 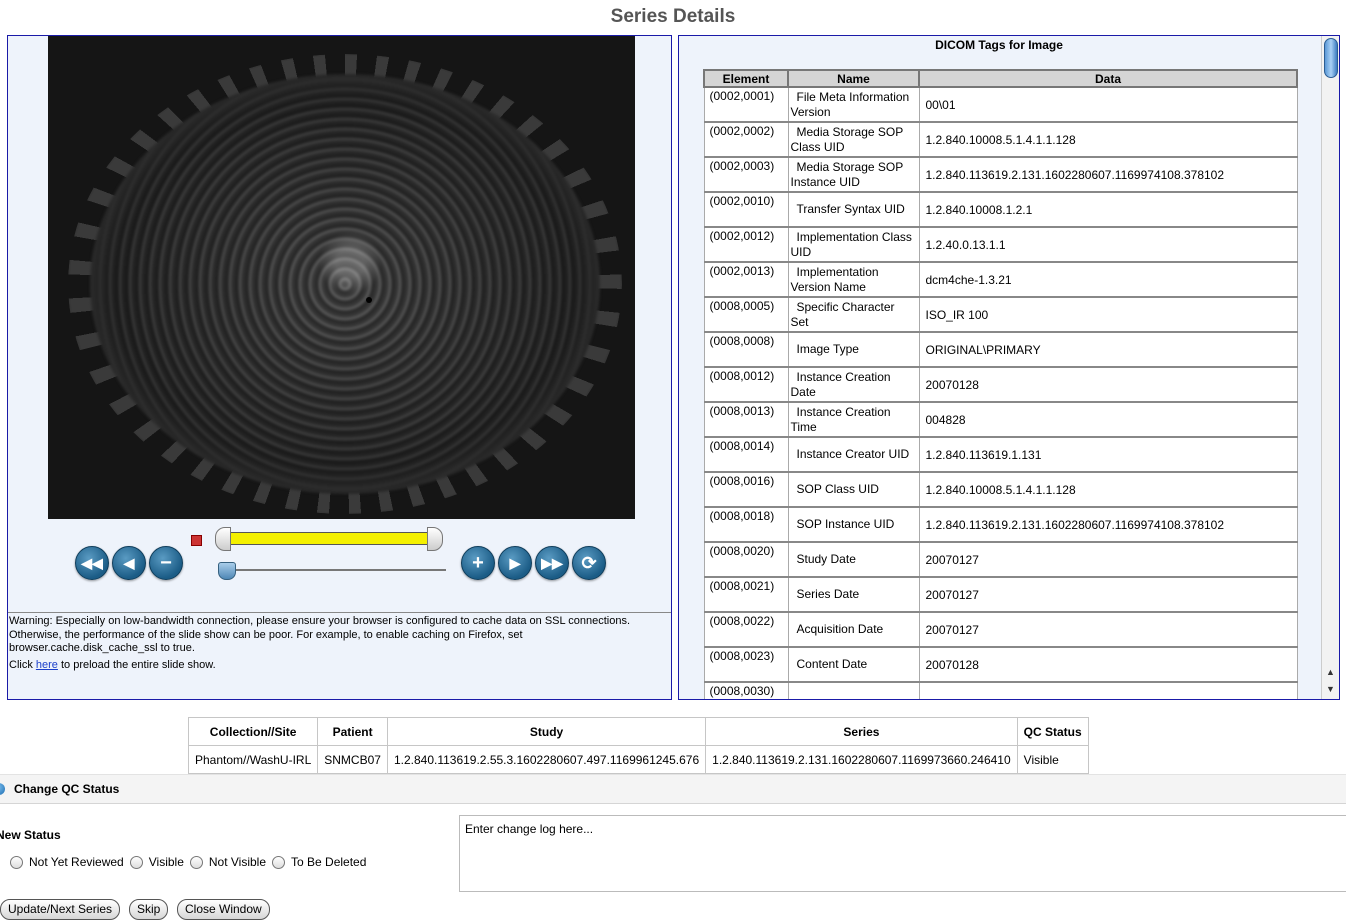 What do you see at coordinates (840, 384) in the screenshot?
I see `tag-name-text: Instance Creation Date` at bounding box center [840, 384].